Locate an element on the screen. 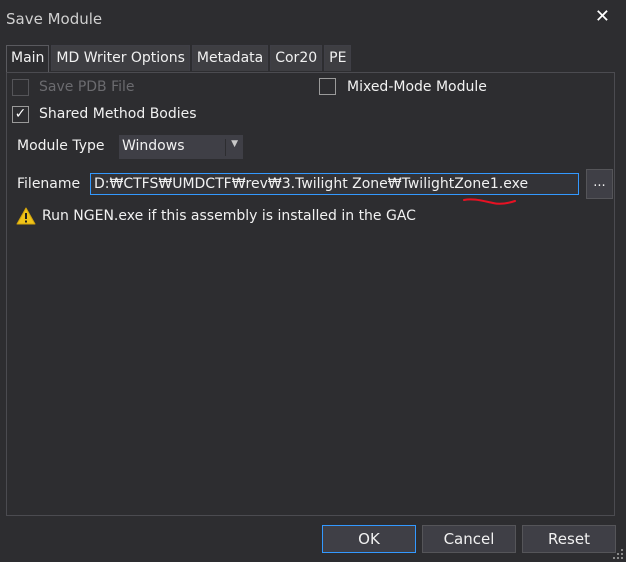 This screenshot has height=562, width=626. red-underline-annotation is located at coordinates (489, 201).